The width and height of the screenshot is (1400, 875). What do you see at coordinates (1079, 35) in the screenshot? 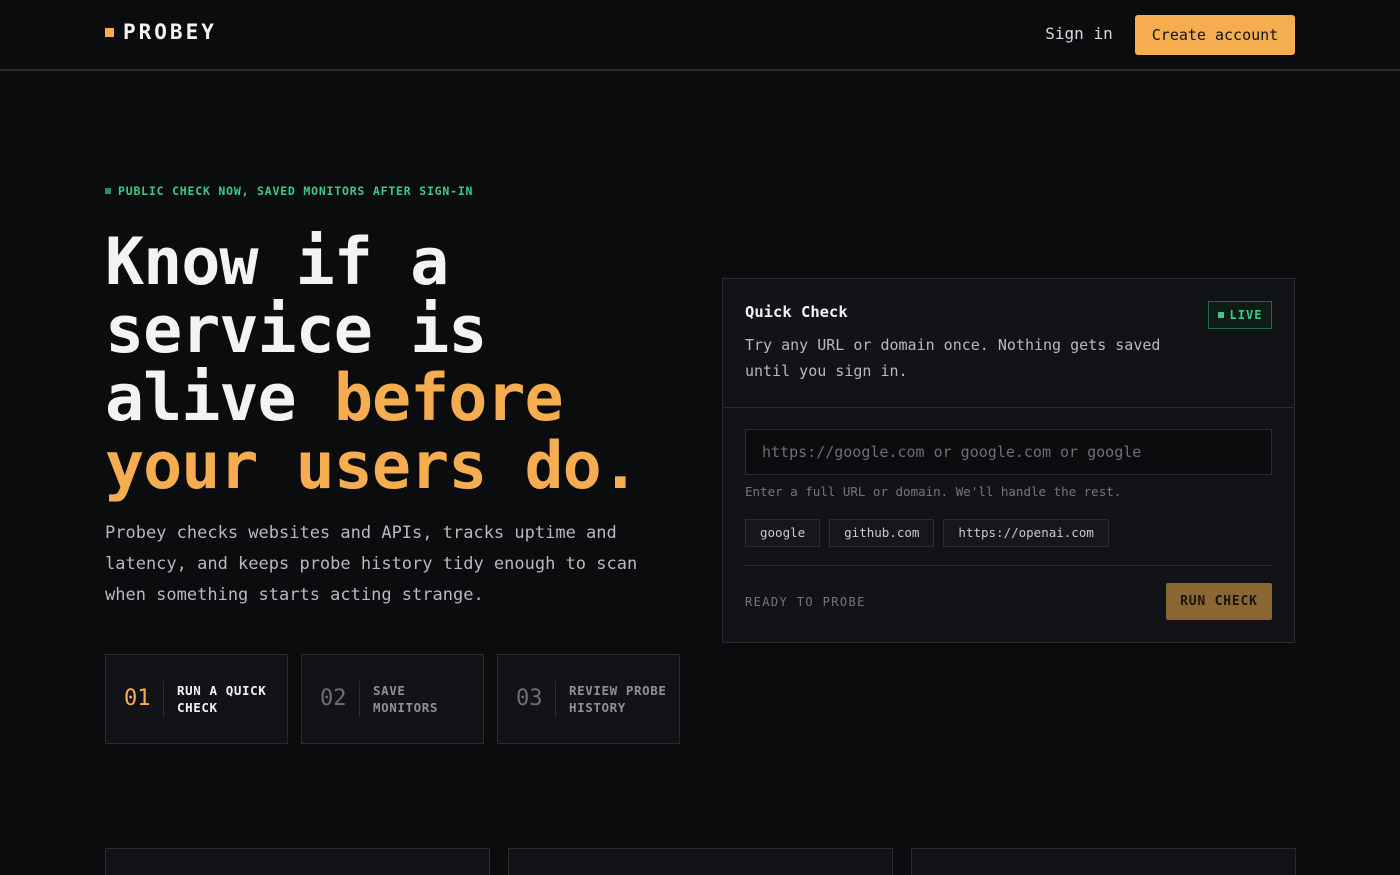
I see `sign-in-link: Sign in` at bounding box center [1079, 35].